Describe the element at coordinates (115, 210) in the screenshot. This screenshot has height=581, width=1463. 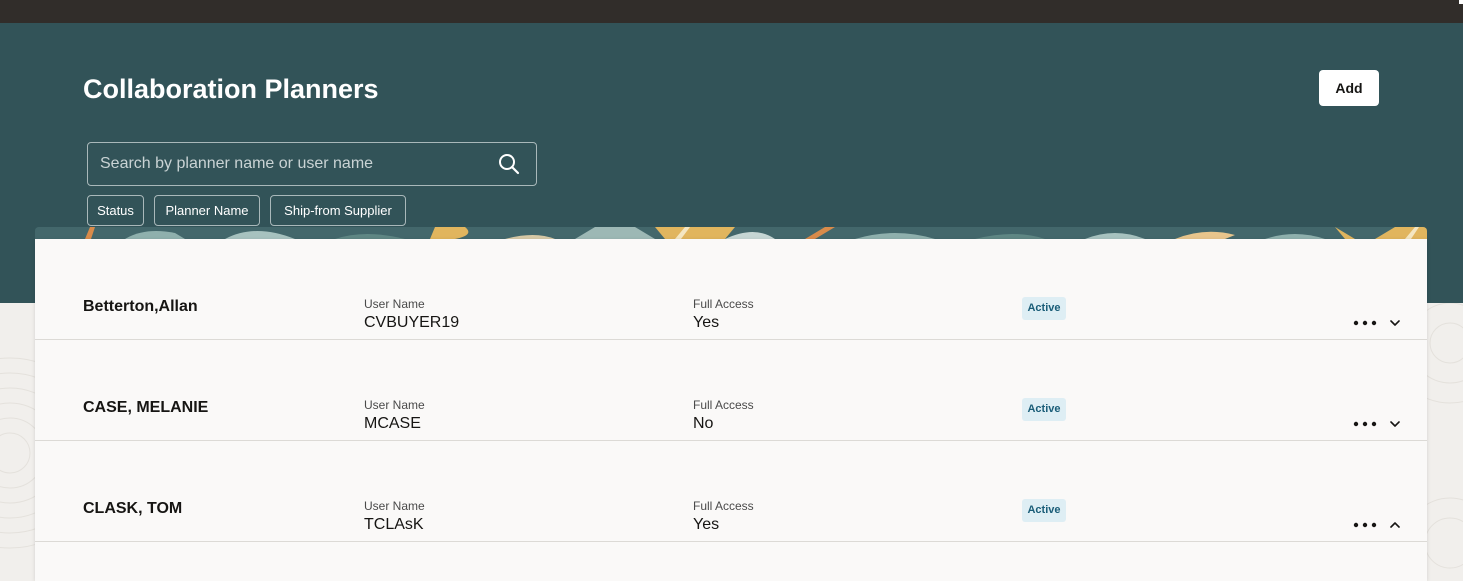
I see `filter-chip-status: Status` at that location.